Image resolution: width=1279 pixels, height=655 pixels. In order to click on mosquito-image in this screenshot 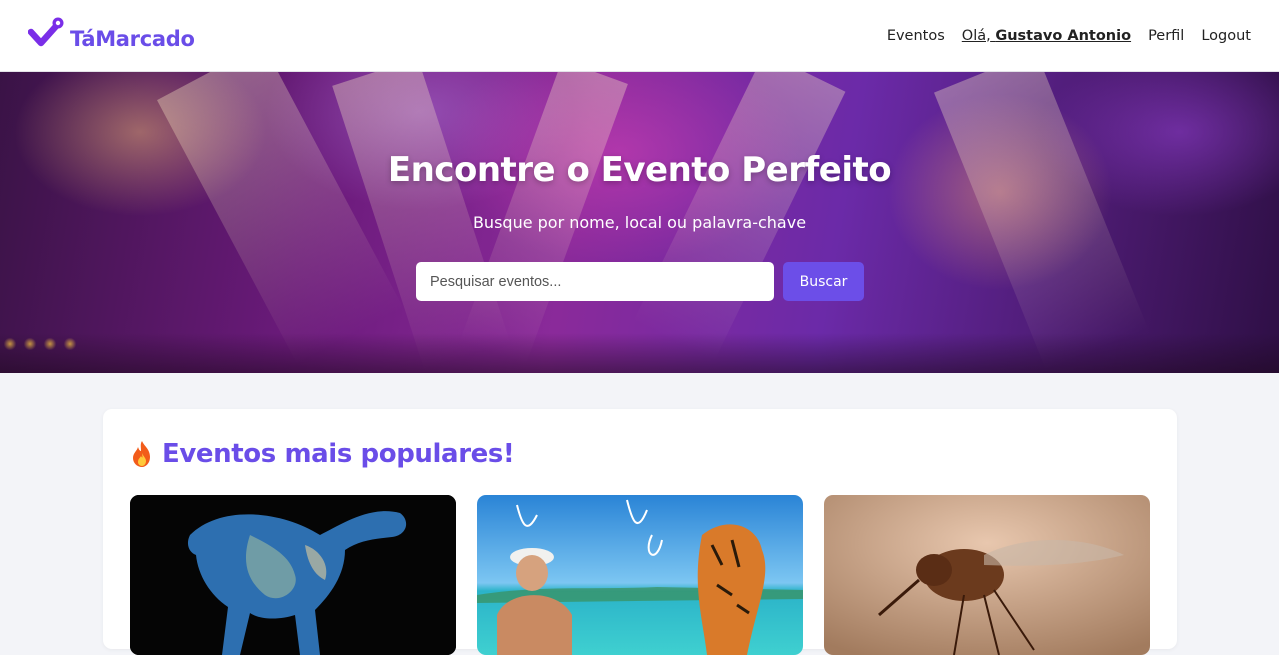, I will do `click(987, 575)`.